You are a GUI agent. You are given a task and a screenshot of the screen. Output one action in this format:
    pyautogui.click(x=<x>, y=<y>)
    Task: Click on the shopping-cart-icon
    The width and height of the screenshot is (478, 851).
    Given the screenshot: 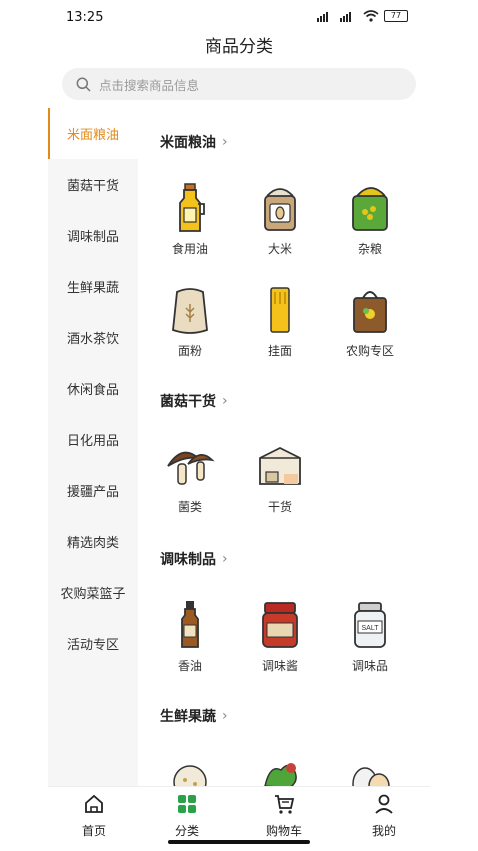 What is the action you would take?
    pyautogui.click(x=285, y=804)
    